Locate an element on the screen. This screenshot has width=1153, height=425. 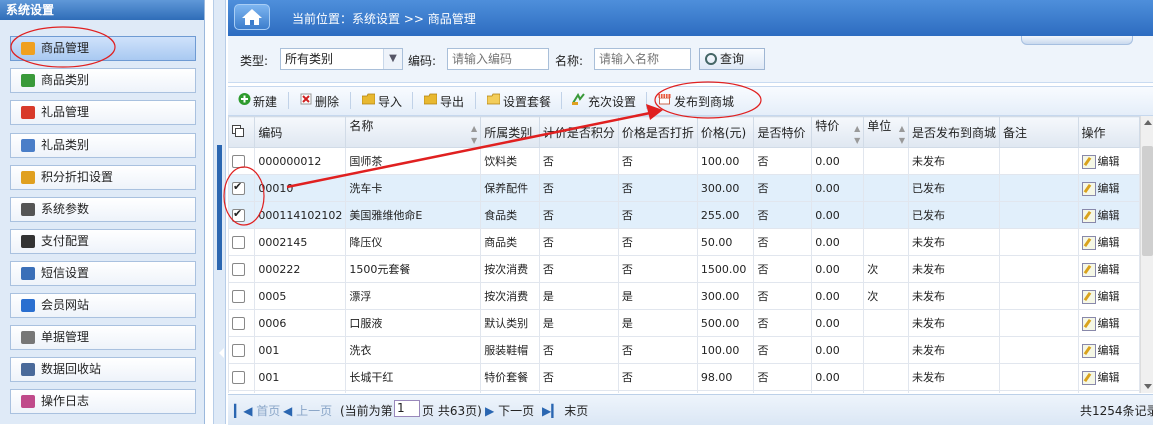
cell-action: 编辑 is located at coordinates (1108, 377).